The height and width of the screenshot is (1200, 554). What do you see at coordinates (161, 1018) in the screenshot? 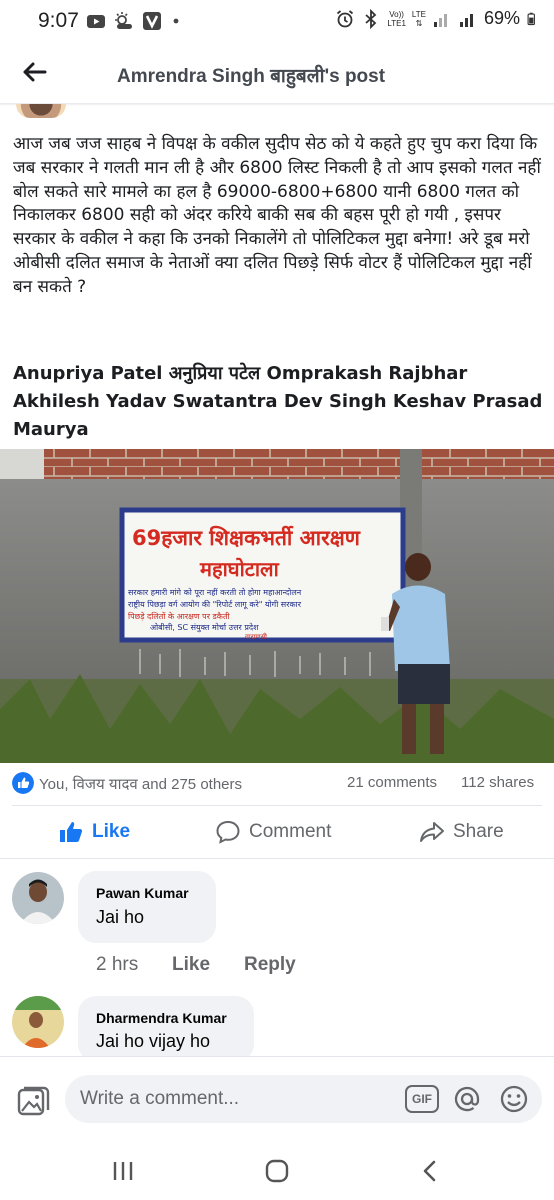
I see `commenter-name: Dharmendra Kumar` at bounding box center [161, 1018].